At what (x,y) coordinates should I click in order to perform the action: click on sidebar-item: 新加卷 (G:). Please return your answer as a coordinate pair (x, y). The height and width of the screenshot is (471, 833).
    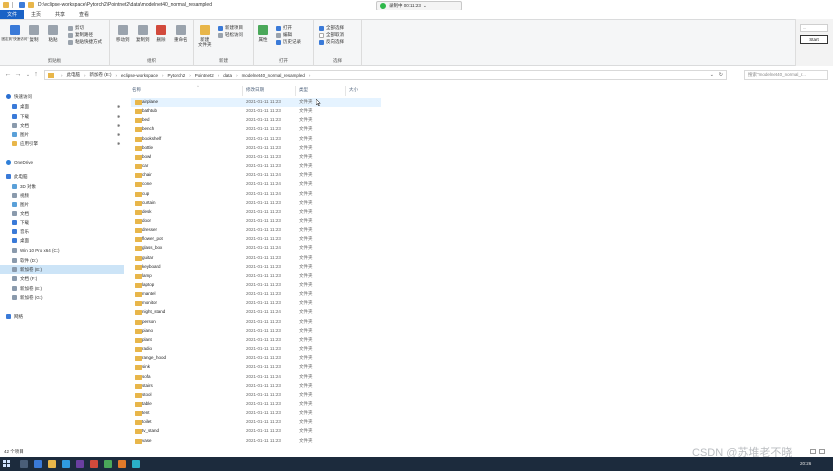
    Looking at the image, I should click on (62, 297).